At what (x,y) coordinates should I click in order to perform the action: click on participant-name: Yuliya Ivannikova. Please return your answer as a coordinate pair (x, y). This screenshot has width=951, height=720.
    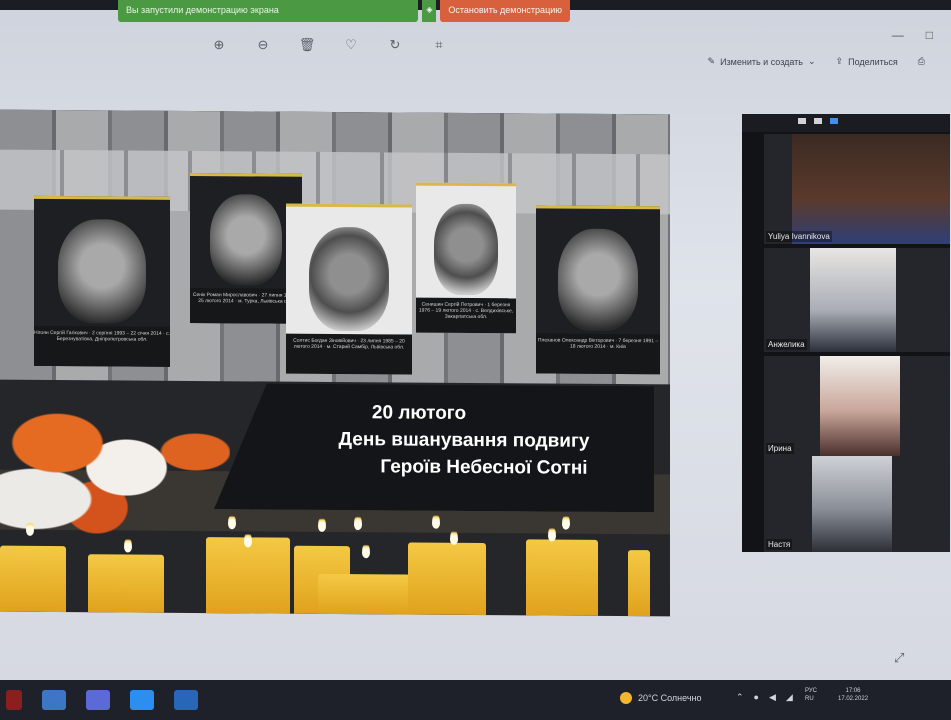
    Looking at the image, I should click on (799, 236).